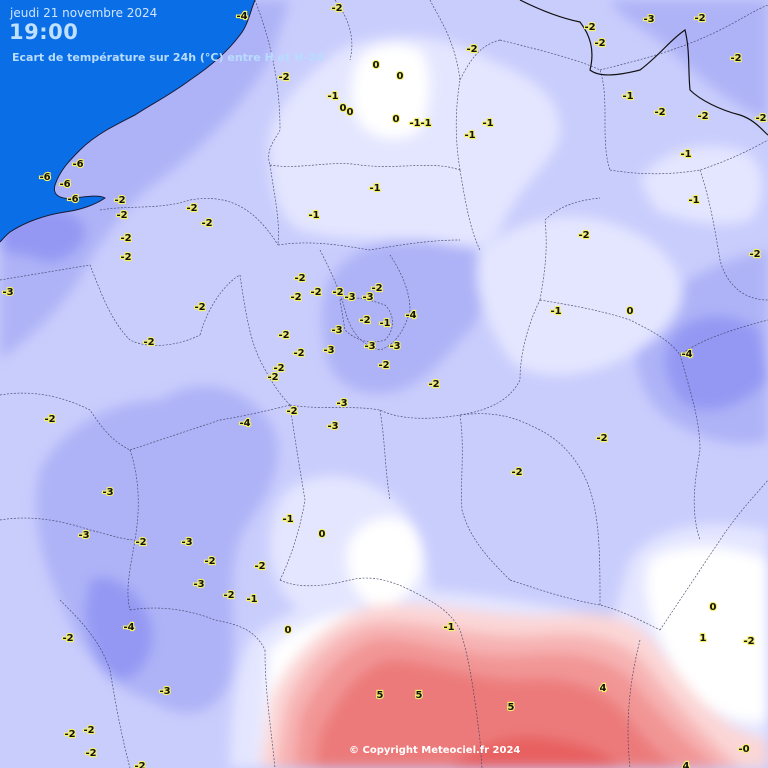 Image resolution: width=768 pixels, height=768 pixels. What do you see at coordinates (84, 13) in the screenshot?
I see `map-date: jeudi 21 novembre 2024` at bounding box center [84, 13].